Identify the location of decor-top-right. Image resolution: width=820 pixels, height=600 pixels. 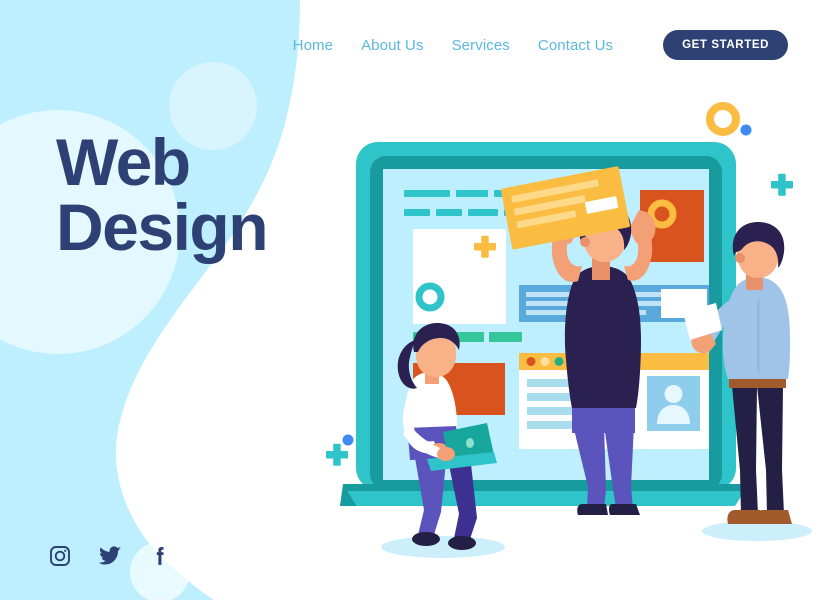
(729, 119).